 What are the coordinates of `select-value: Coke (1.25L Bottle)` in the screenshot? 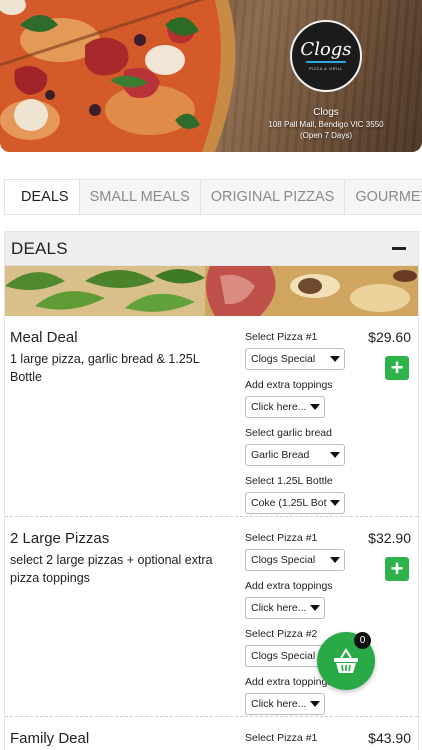 It's located at (289, 503).